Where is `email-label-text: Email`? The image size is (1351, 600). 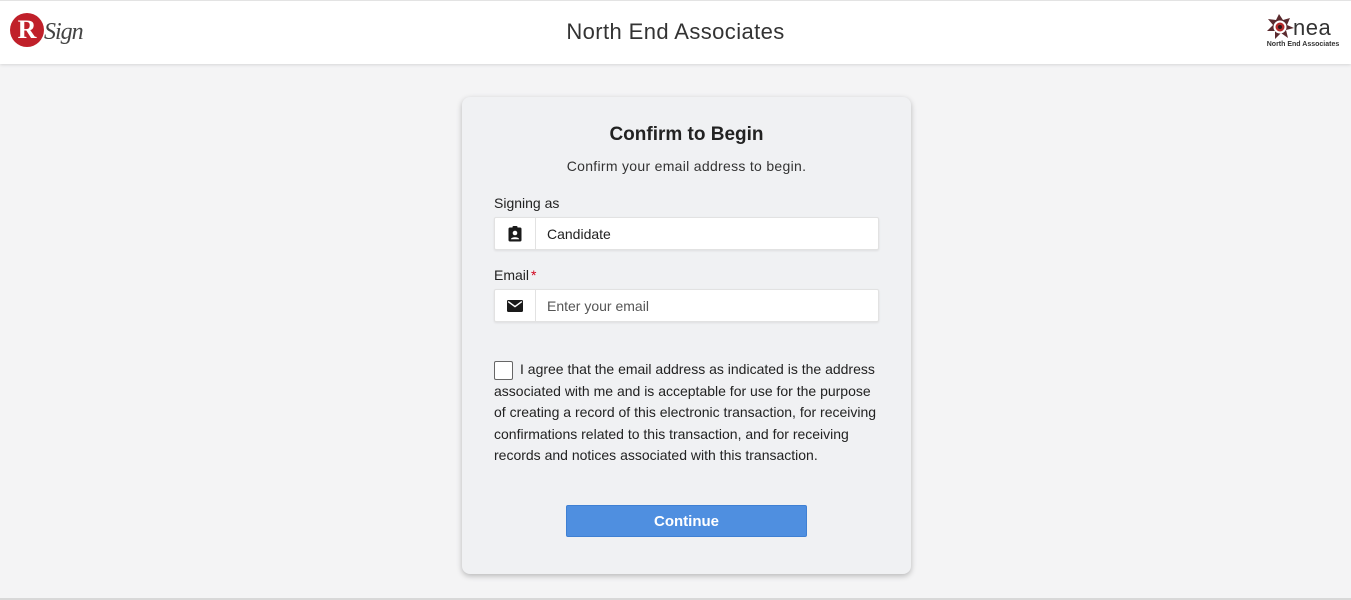
email-label-text: Email is located at coordinates (512, 275).